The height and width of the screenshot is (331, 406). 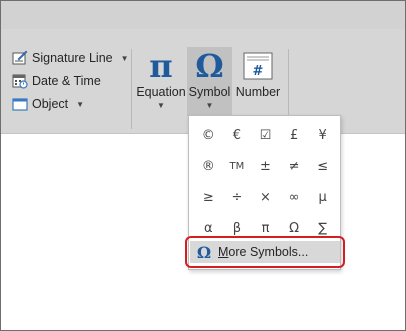 What do you see at coordinates (19, 81) in the screenshot?
I see `calendar-icon` at bounding box center [19, 81].